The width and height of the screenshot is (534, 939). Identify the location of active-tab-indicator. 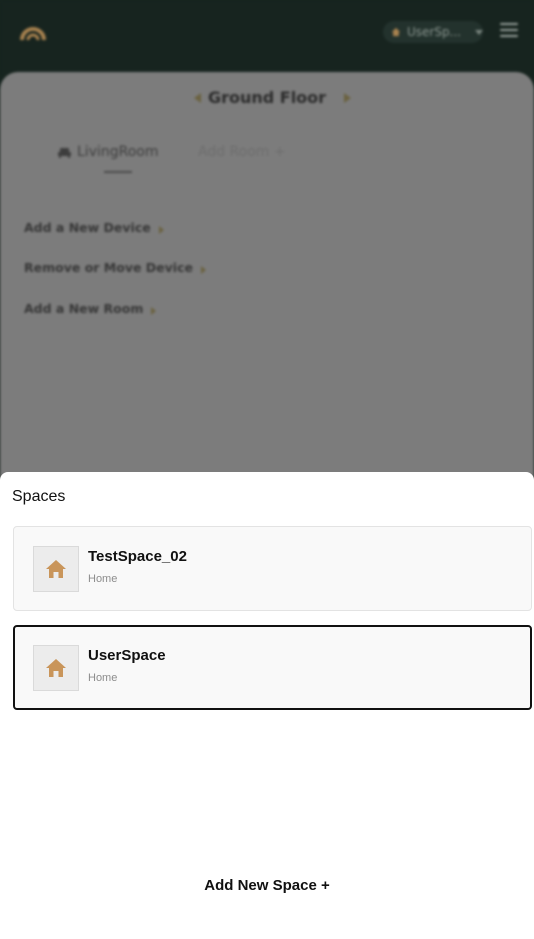
(118, 172).